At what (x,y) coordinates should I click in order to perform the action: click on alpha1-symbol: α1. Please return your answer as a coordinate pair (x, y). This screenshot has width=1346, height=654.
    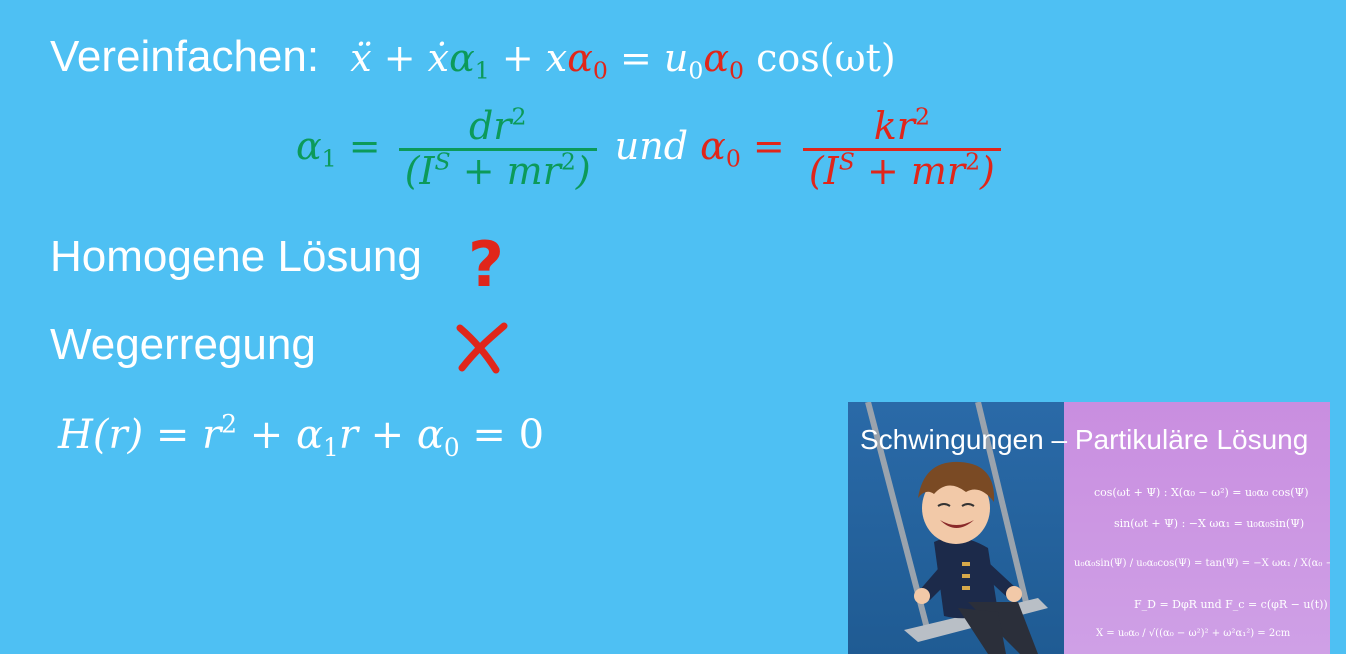
    Looking at the image, I should click on (316, 148).